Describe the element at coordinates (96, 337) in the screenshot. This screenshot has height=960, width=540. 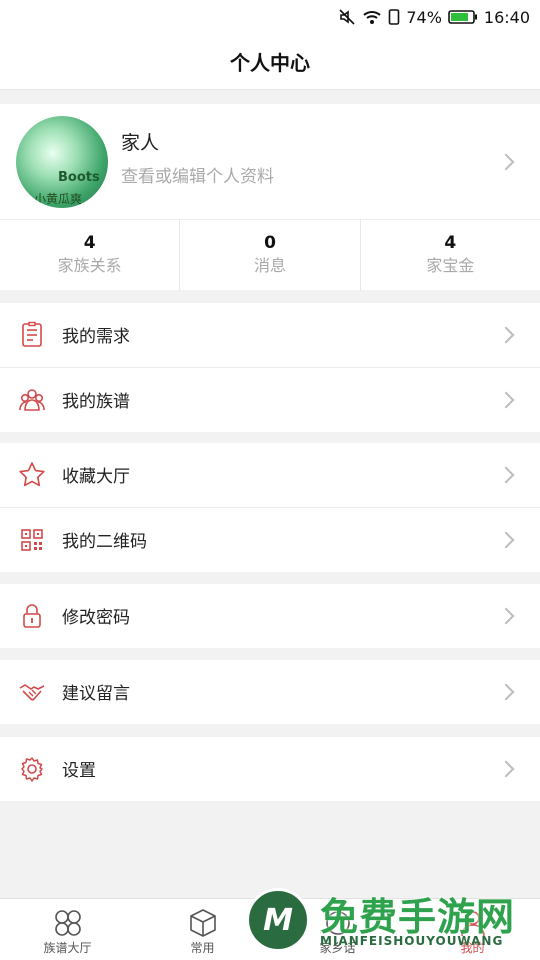
I see `menu-label: 我的需求` at that location.